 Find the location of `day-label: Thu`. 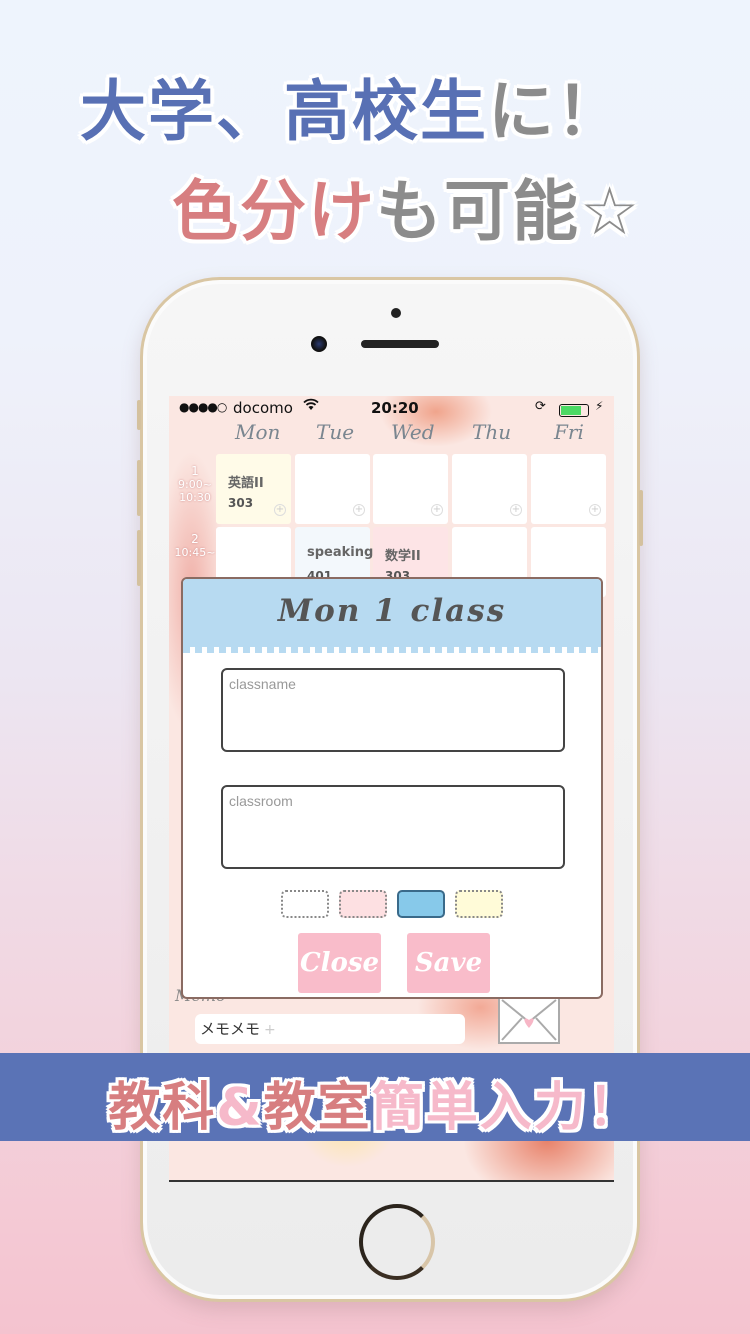

day-label: Thu is located at coordinates (492, 432).